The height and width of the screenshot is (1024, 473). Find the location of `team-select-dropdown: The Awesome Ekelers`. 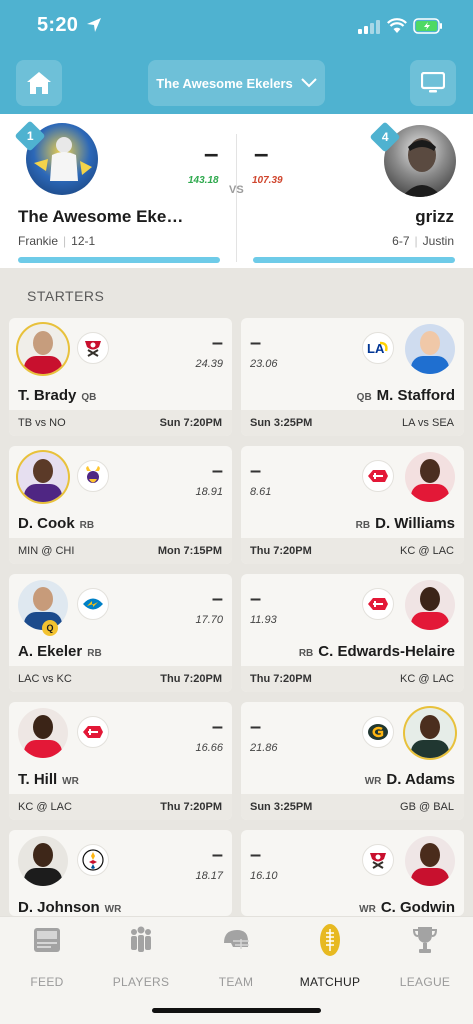

team-select-dropdown: The Awesome Ekelers is located at coordinates (236, 83).